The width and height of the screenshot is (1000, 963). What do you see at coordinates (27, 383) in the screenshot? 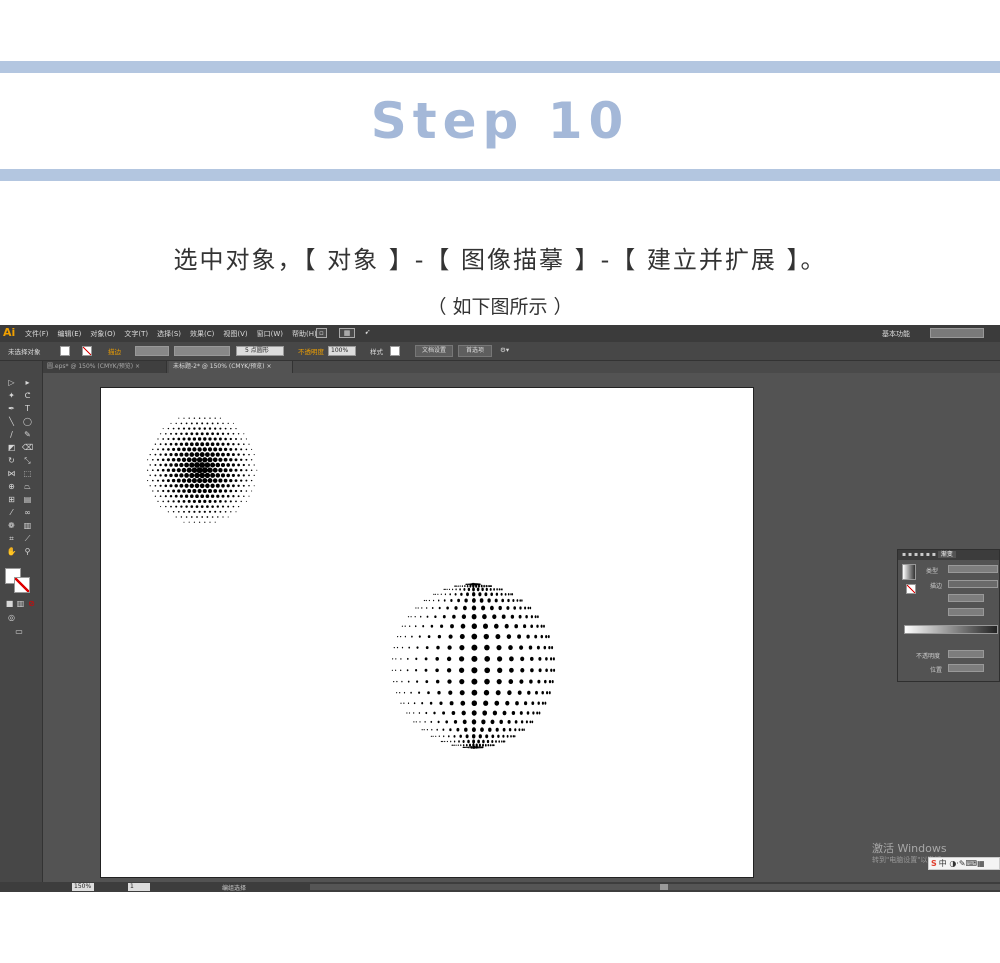
I see `direct-selection-tool-icon: ▸` at bounding box center [27, 383].